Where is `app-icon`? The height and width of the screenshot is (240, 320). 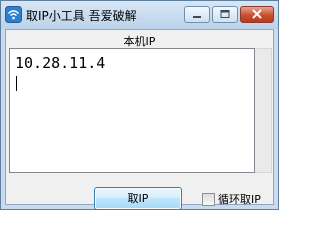
app-icon is located at coordinates (13, 14).